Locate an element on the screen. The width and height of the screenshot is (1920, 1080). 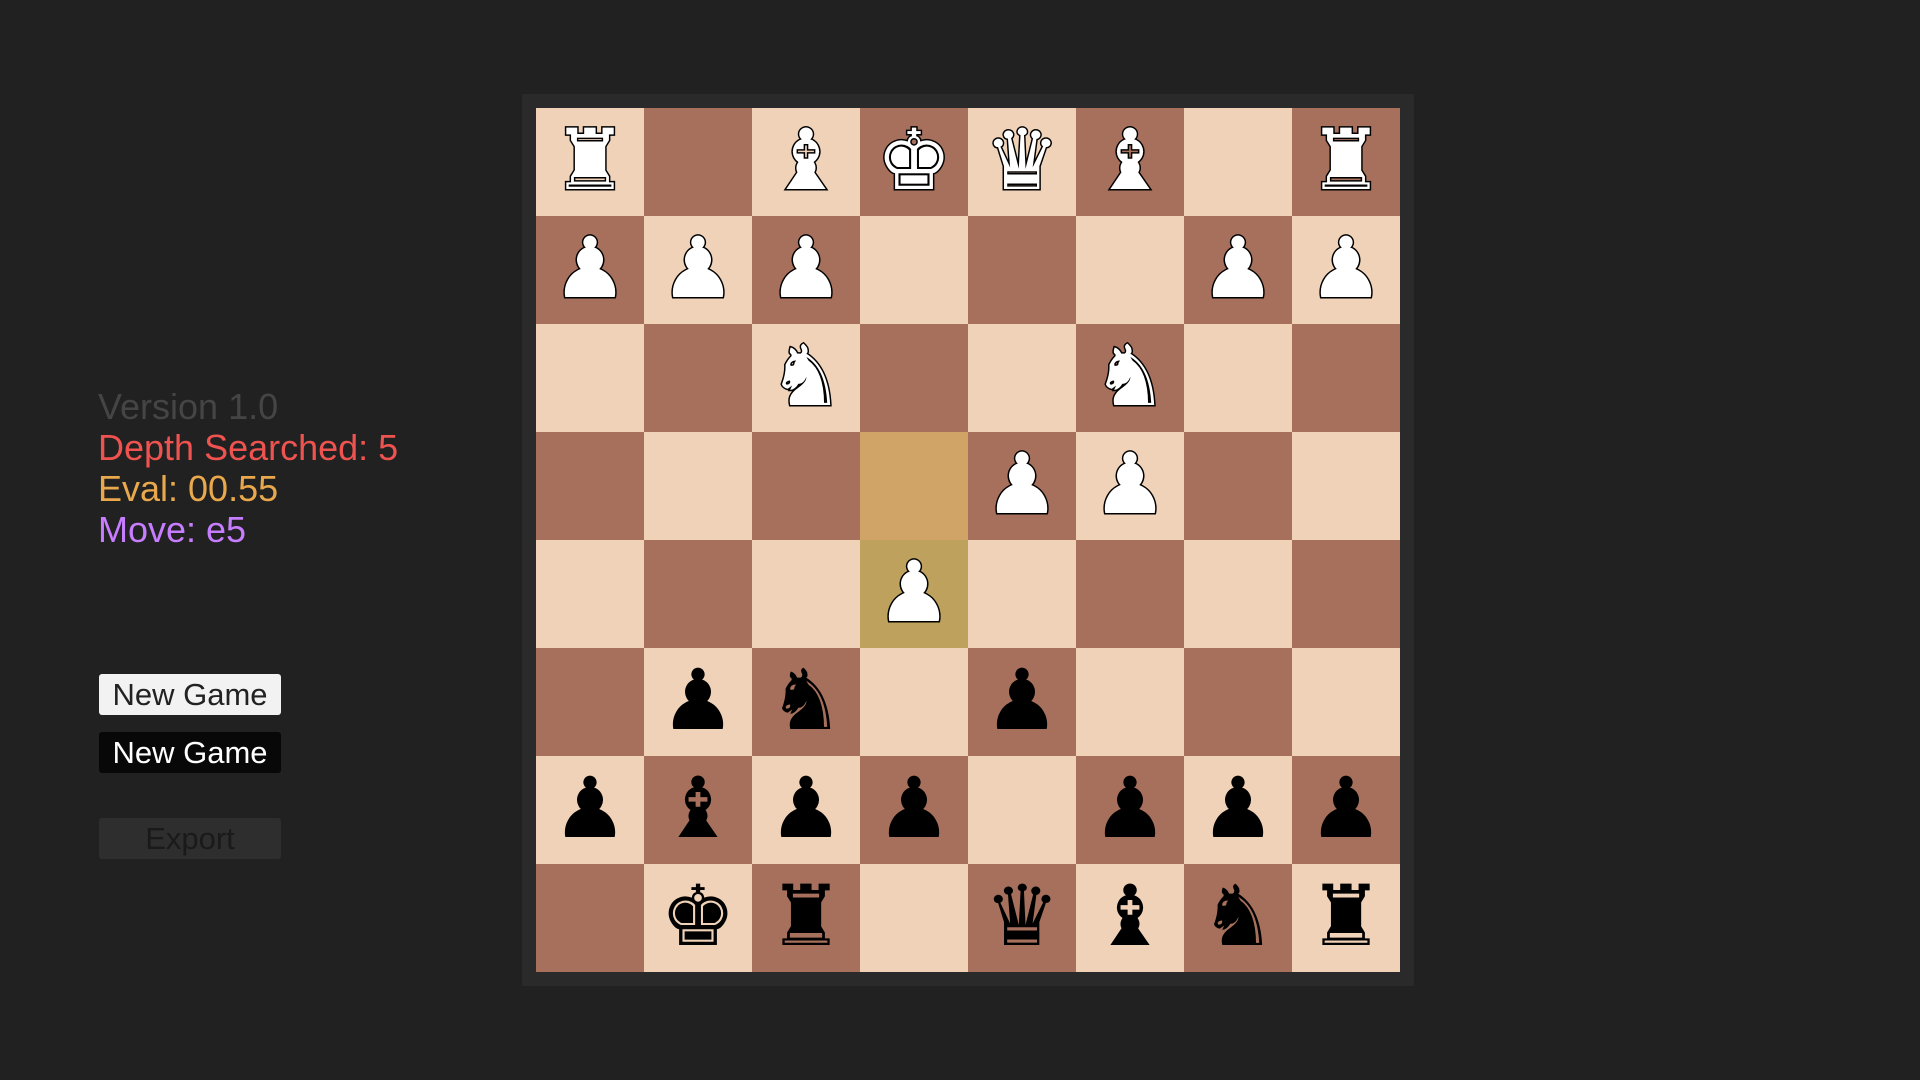
new-game-button-light: New Game is located at coordinates (190, 694).